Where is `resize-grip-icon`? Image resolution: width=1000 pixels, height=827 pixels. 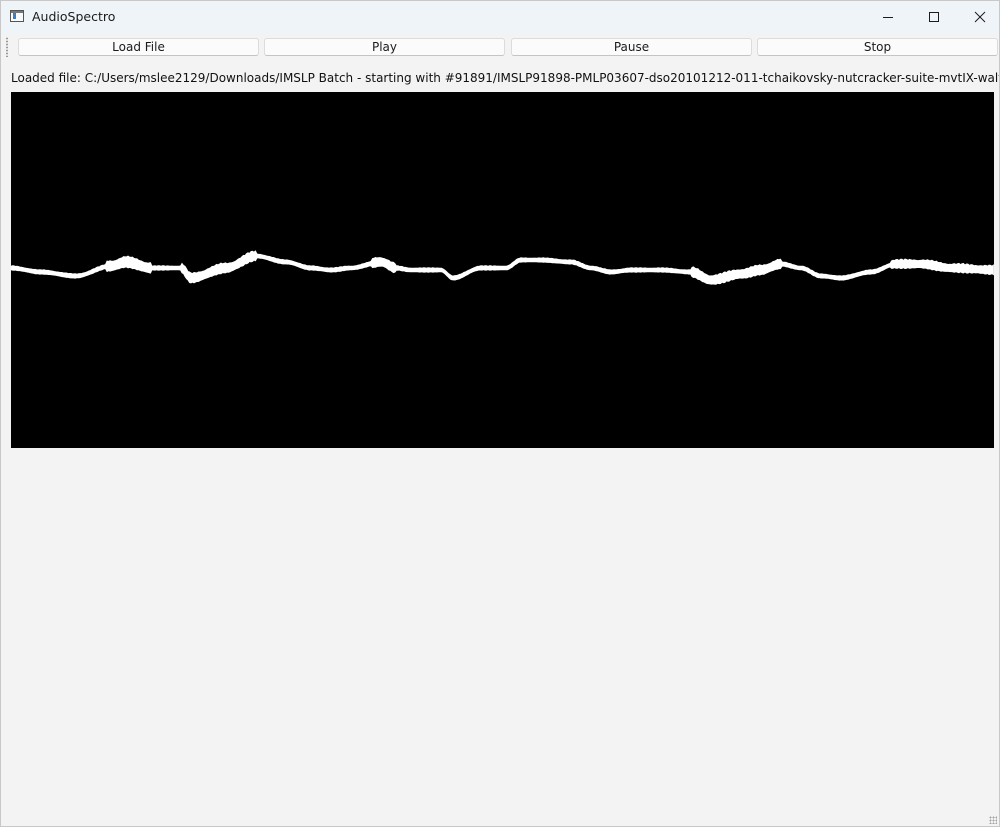
resize-grip-icon is located at coordinates (993, 820).